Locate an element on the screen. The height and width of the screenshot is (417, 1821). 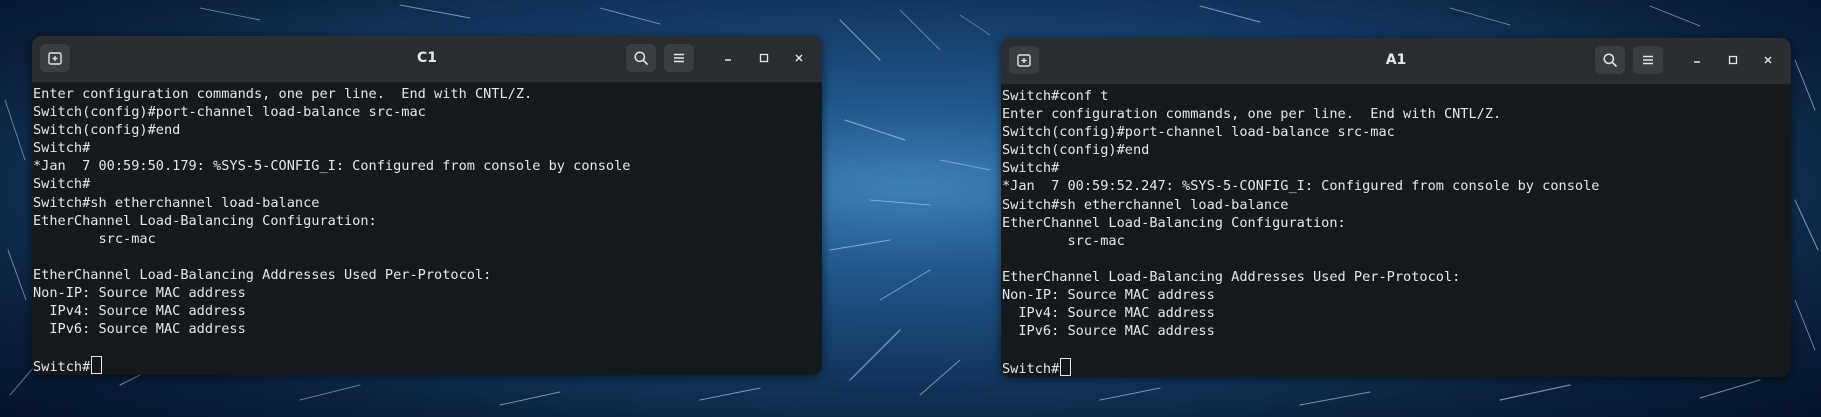
terminal-line: Switch#conf t is located at coordinates (1055, 96).